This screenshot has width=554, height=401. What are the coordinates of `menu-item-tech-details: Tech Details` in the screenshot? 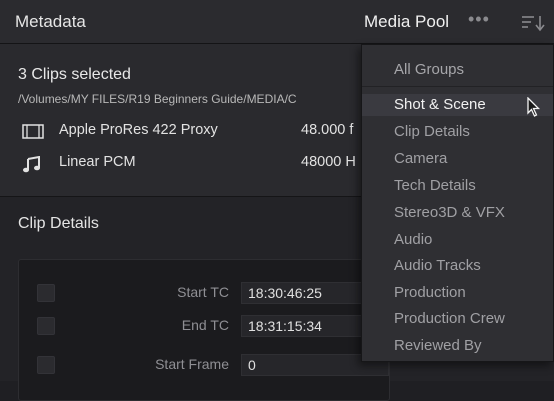 It's located at (435, 185).